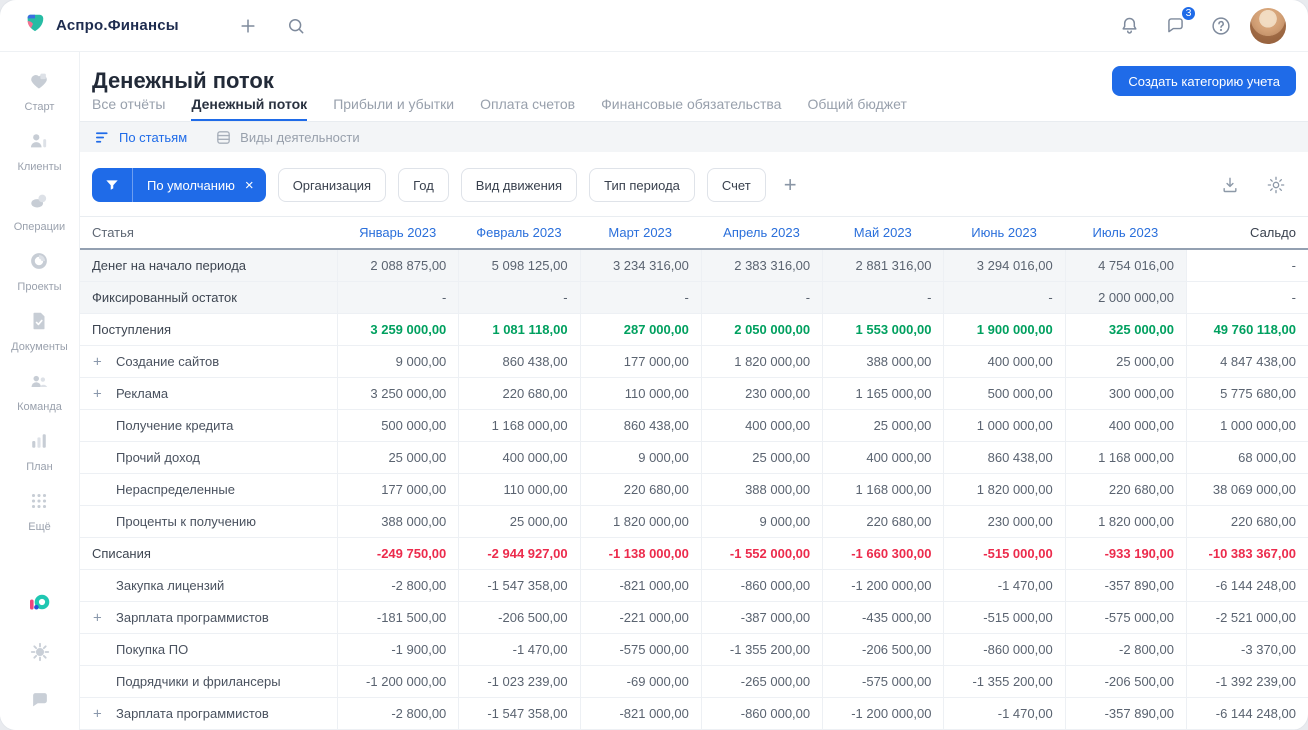 The height and width of the screenshot is (730, 1308). Describe the element at coordinates (39, 151) in the screenshot. I see `sidebar-item-clients: Клиенты` at that location.